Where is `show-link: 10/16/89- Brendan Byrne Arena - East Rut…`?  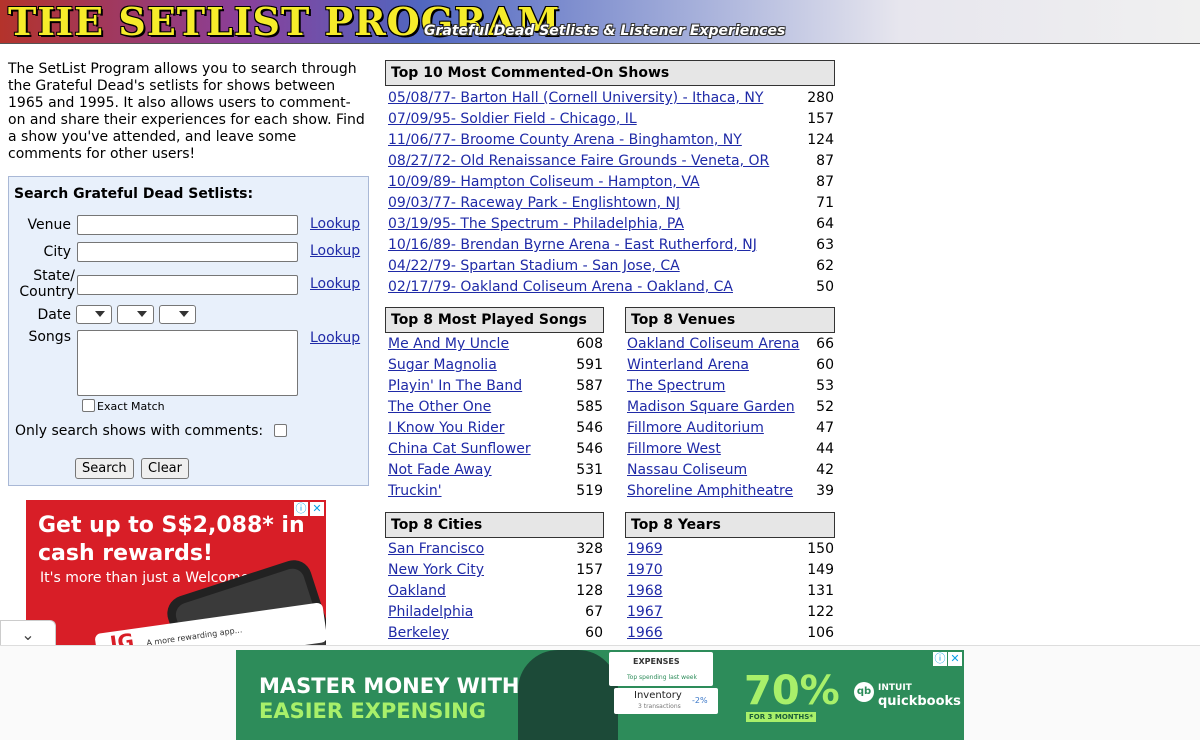
show-link: 10/16/89- Brendan Byrne Arena - East Rut… is located at coordinates (572, 245).